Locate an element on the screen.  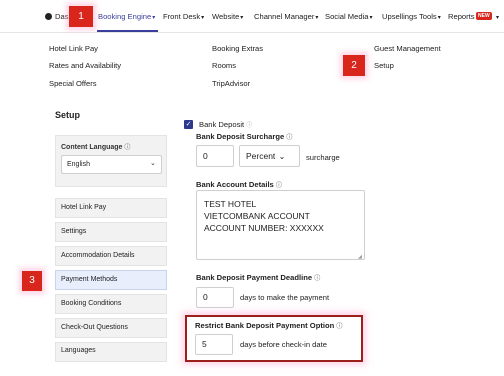
deadline-label: Bank Deposit Payment Deadline ⓘ is located at coordinates (258, 277).